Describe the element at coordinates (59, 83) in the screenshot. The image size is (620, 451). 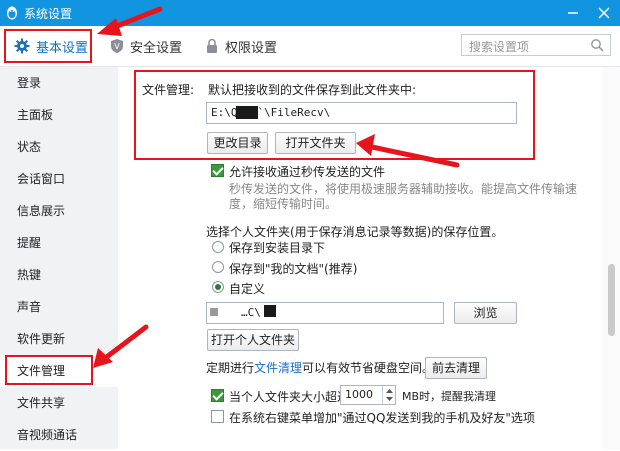
I see `sidebar-item-login: 登录` at that location.